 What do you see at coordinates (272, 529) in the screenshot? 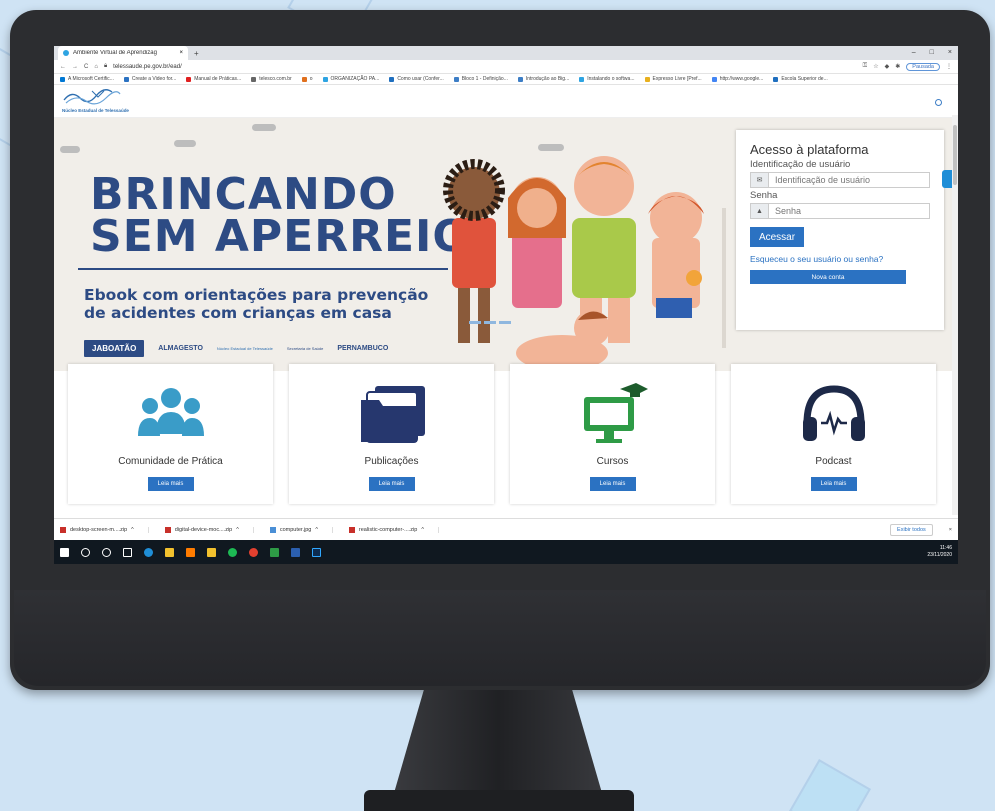
I see `image-file-icon` at bounding box center [272, 529].